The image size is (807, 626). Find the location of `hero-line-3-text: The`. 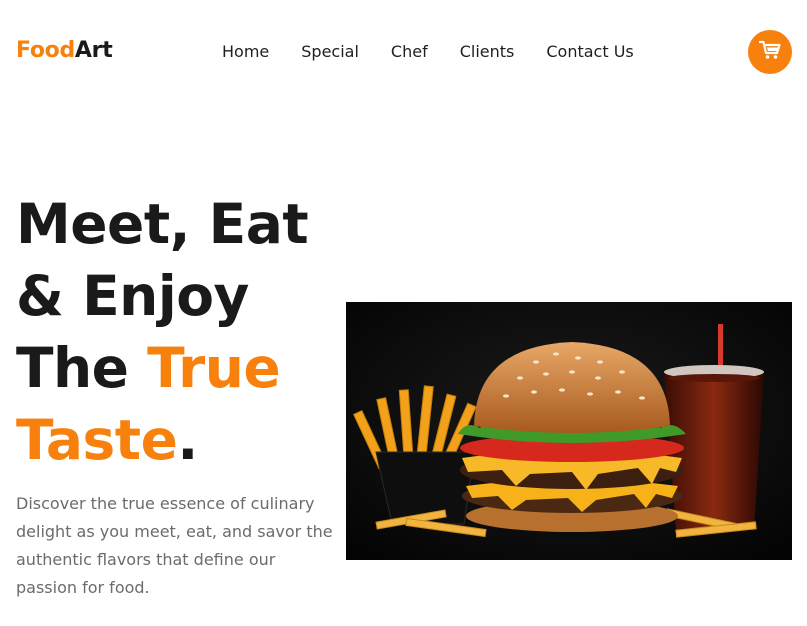

hero-line-3-text: The is located at coordinates (82, 368).